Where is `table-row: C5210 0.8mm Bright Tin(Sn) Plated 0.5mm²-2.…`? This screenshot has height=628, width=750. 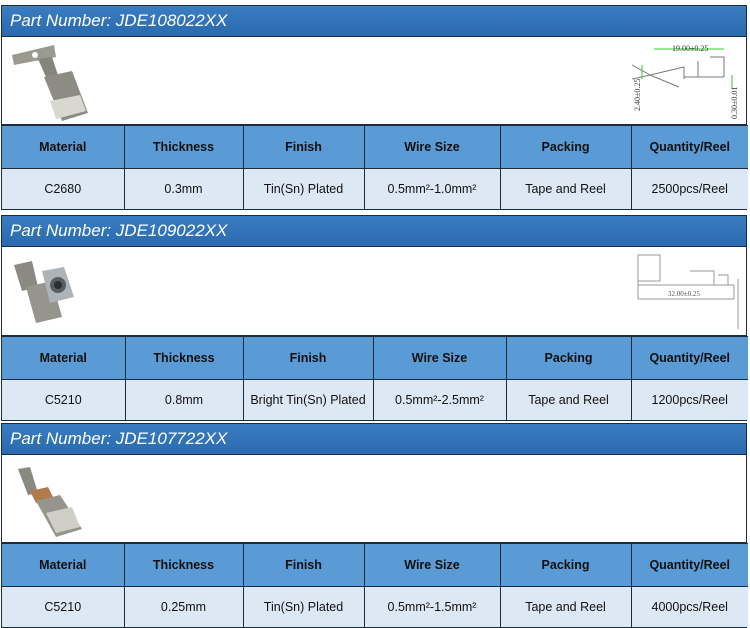
table-row: C5210 0.8mm Bright Tin(Sn) Plated 0.5mm²-2.… is located at coordinates (375, 399).